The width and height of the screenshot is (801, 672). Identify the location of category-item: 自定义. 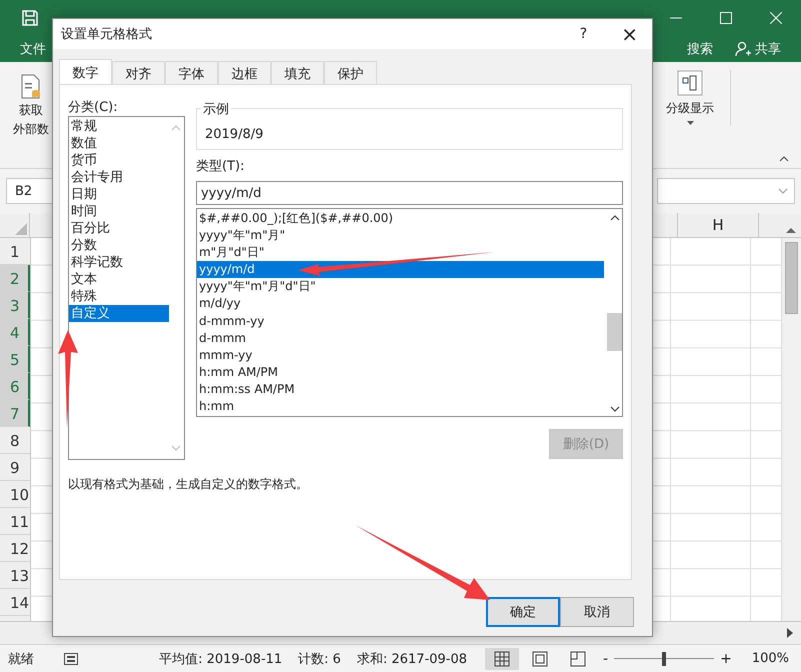
(119, 313).